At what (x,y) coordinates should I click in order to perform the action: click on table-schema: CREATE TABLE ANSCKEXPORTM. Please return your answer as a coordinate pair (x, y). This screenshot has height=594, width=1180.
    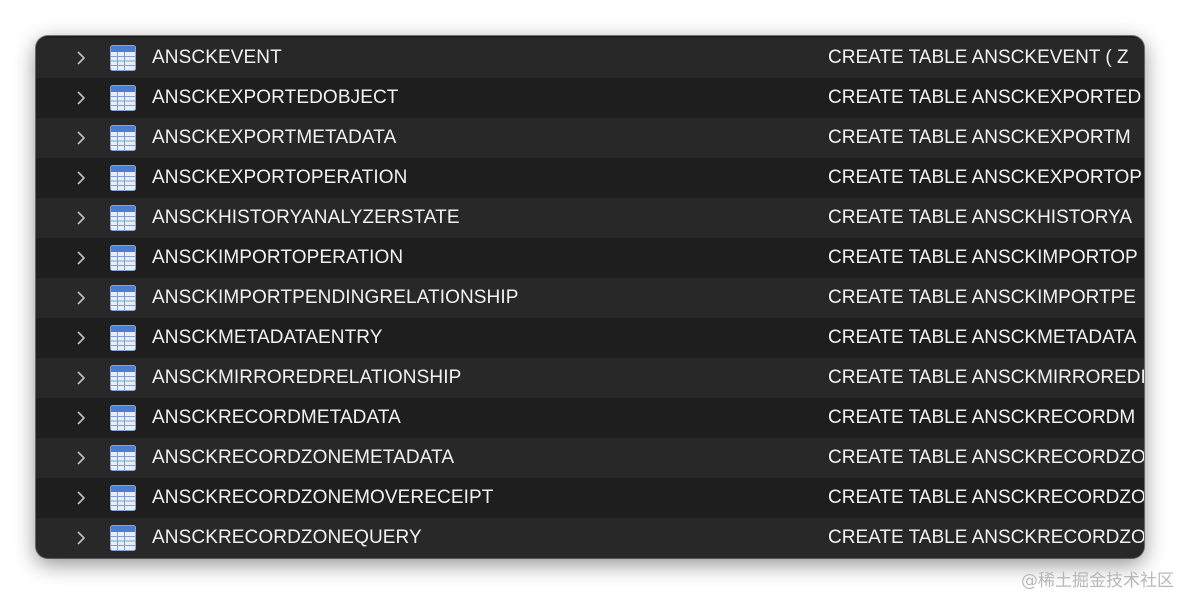
    Looking at the image, I should click on (979, 137).